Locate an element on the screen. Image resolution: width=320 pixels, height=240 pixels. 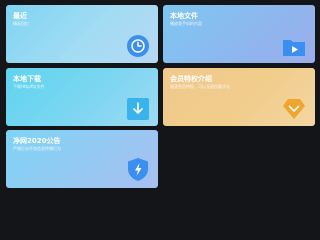
card-local-download: 本地下载 下载Http/ftp文件 is located at coordinates (82, 97).